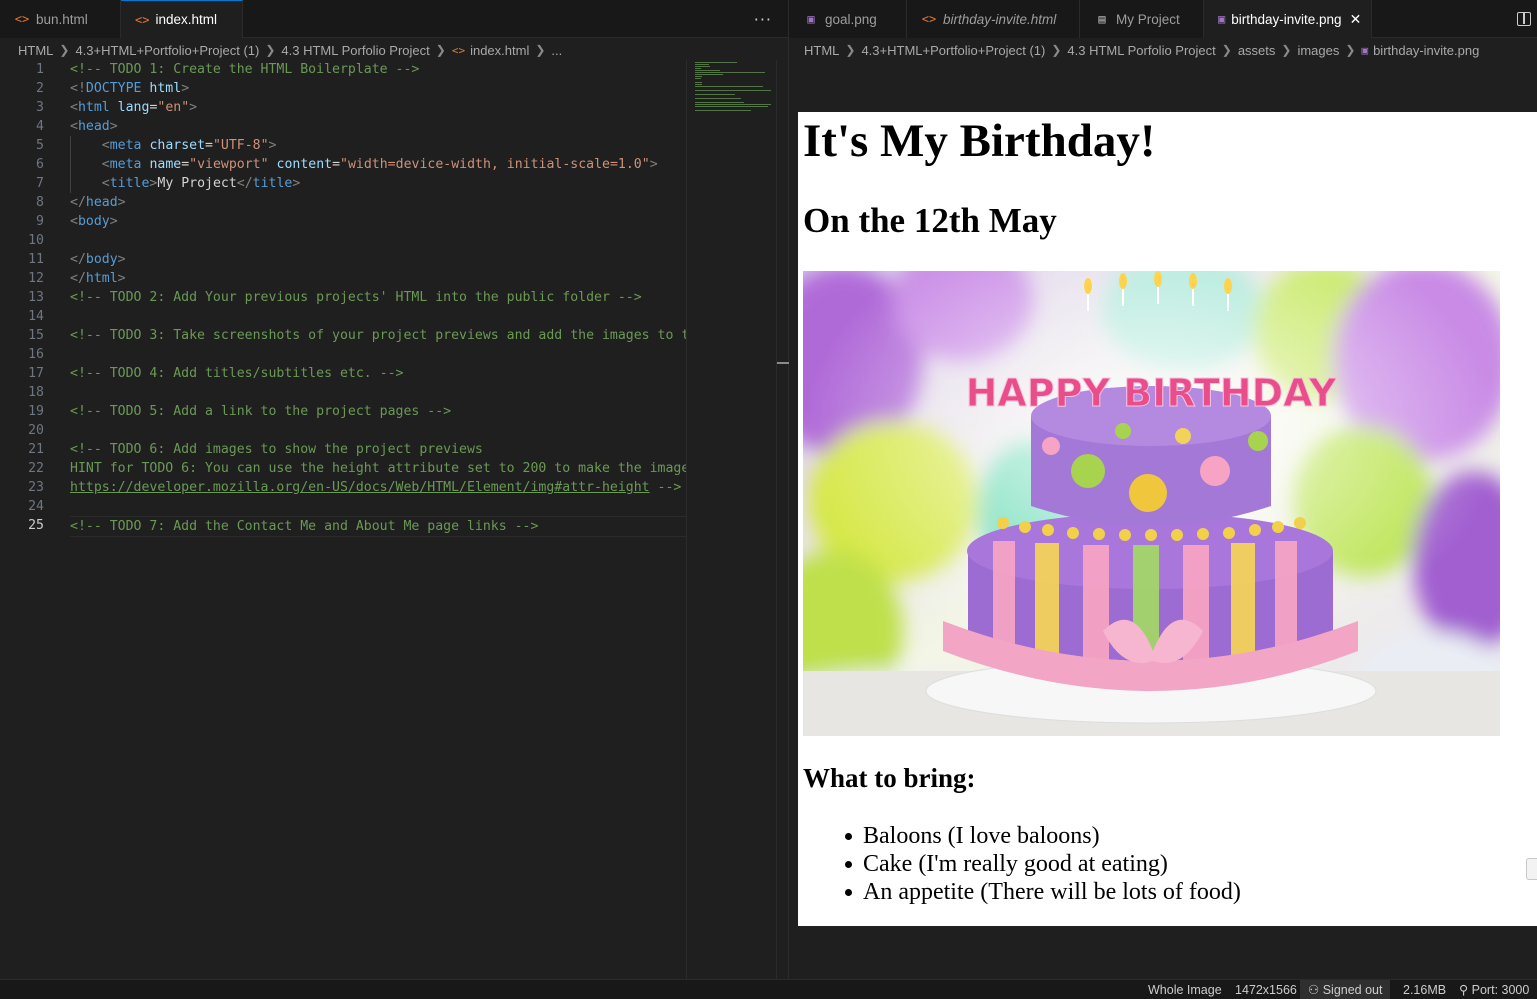 The height and width of the screenshot is (999, 1537). I want to click on list-item: Cake (I'm really good at eating), so click(1043, 864).